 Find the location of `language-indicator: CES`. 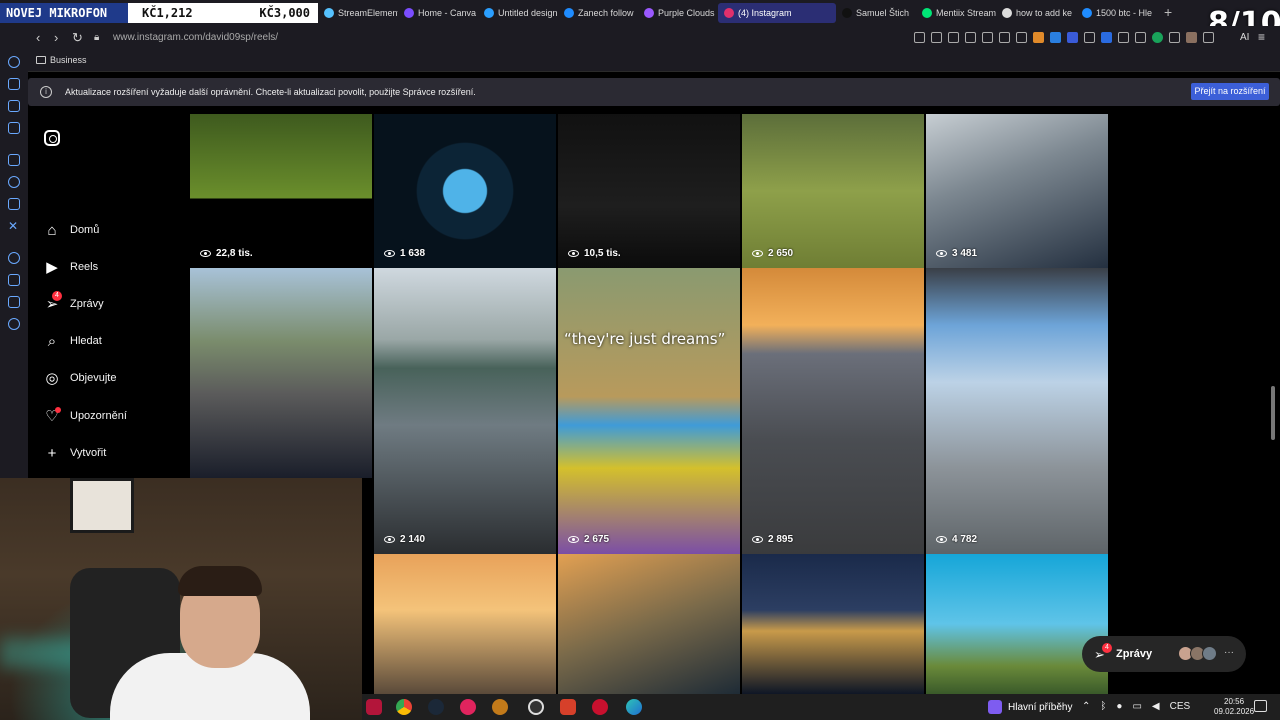

language-indicator: CES is located at coordinates (1180, 706).